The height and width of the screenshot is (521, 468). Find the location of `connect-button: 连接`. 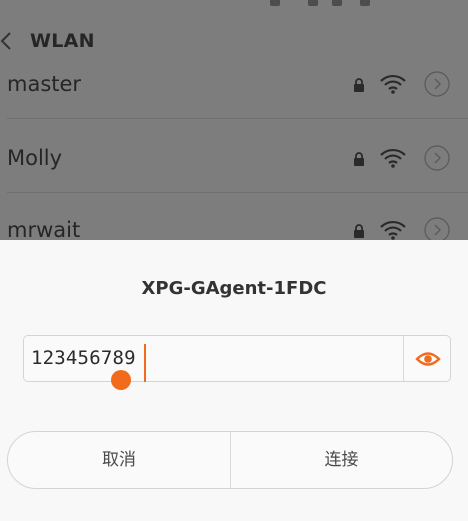

connect-button: 连接 is located at coordinates (341, 460).